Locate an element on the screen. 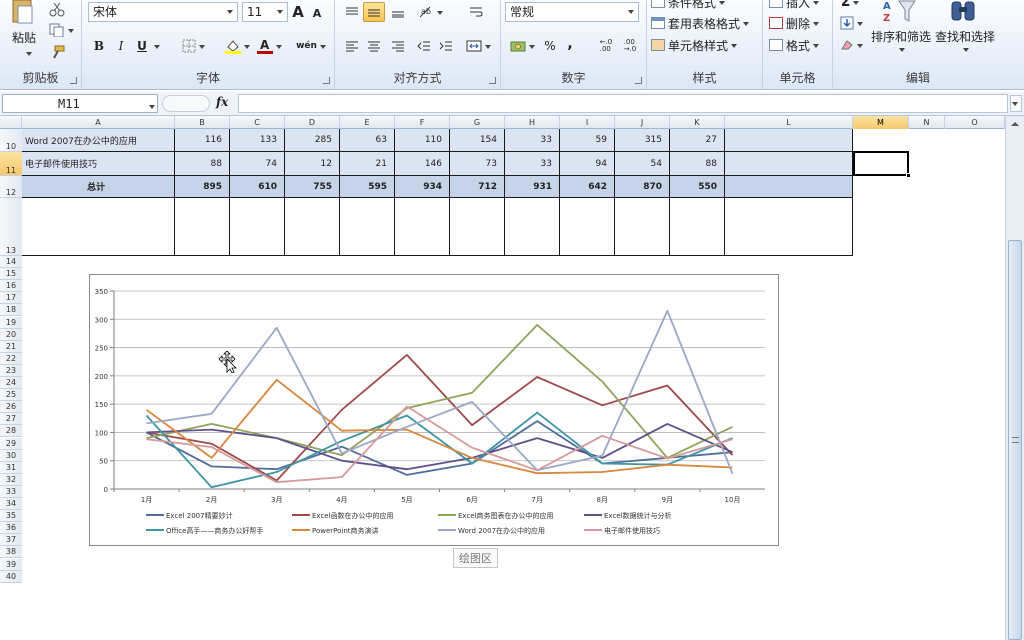 The width and height of the screenshot is (1024, 640). empty-cell-l is located at coordinates (789, 187).